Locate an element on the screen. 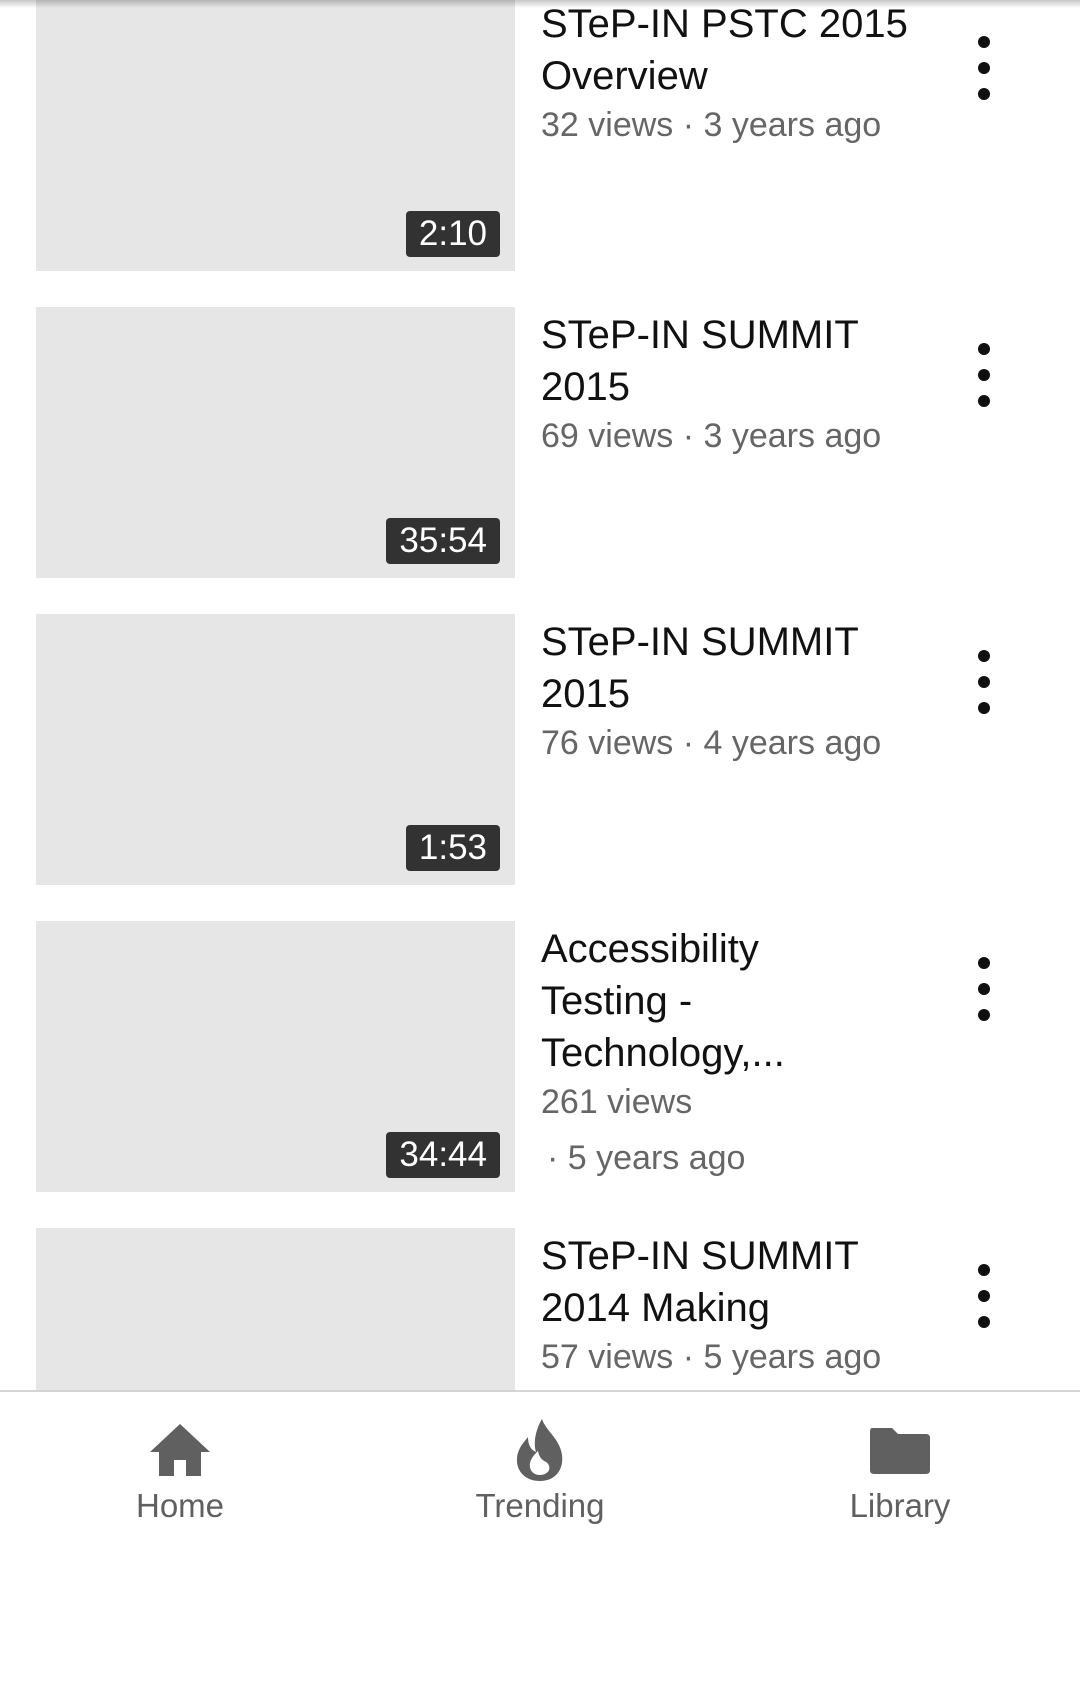 This screenshot has width=1080, height=1706. home-icon is located at coordinates (180, 1450).